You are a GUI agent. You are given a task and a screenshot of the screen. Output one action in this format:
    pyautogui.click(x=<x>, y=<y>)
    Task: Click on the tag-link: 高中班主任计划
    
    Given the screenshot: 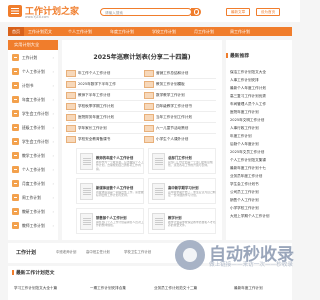 What is the action you would take?
    pyautogui.click(x=98, y=252)
    